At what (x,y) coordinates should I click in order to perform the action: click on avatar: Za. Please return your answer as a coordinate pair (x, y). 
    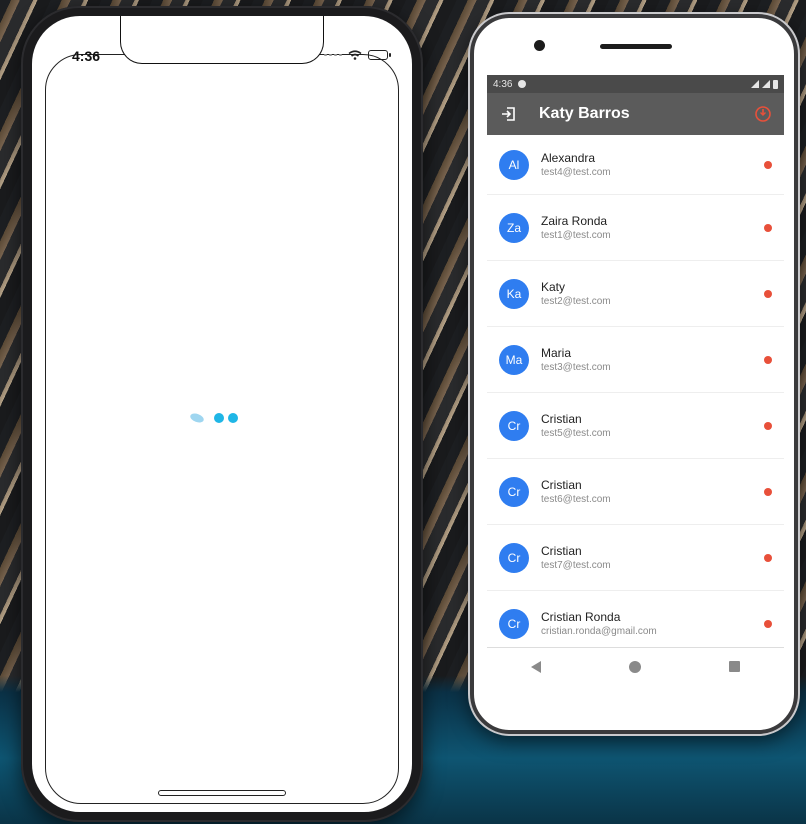
    Looking at the image, I should click on (514, 227).